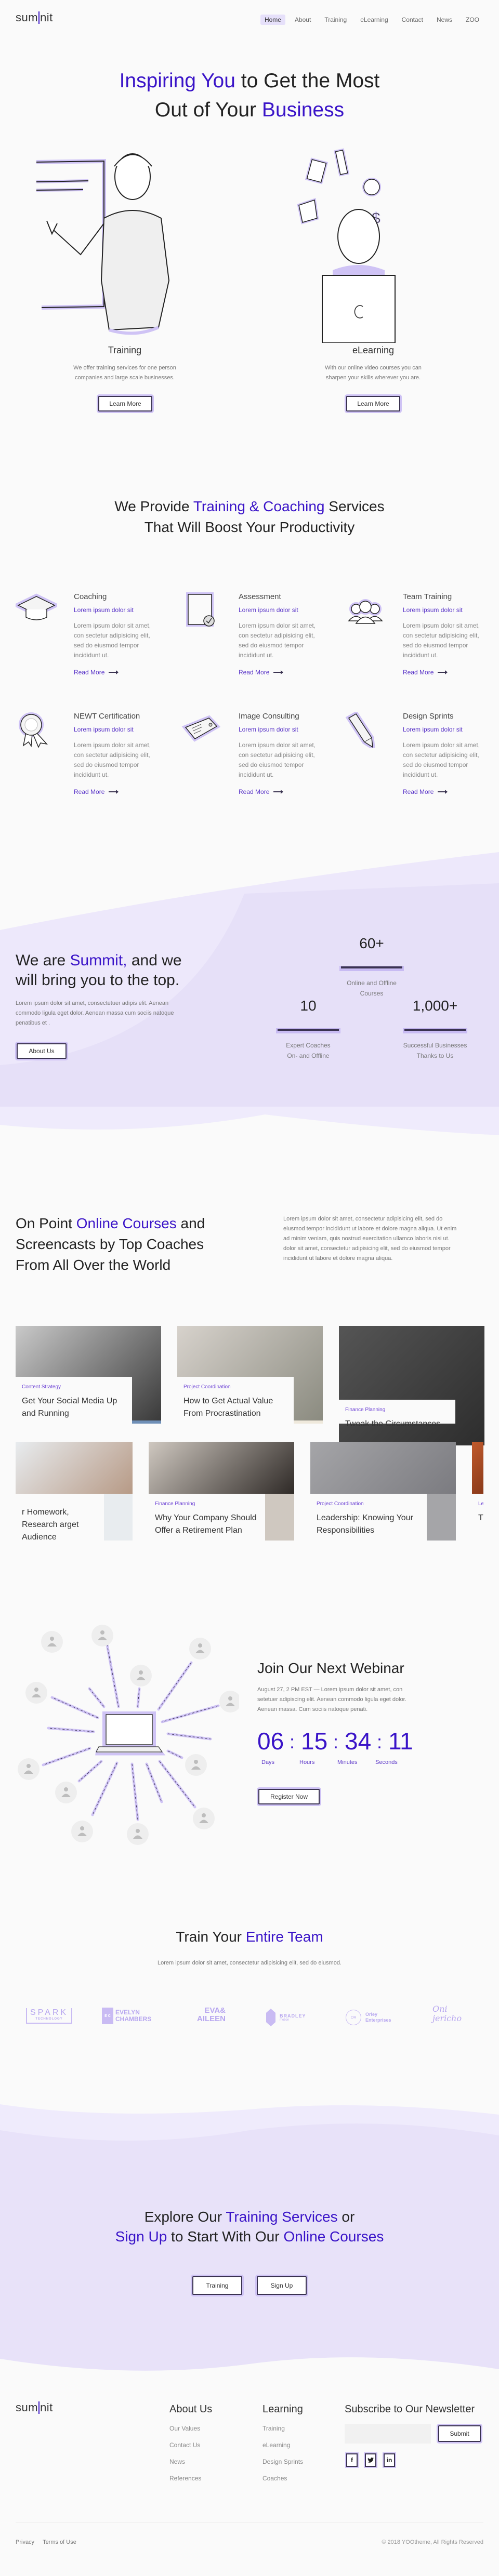 Image resolution: width=499 pixels, height=2576 pixels. Describe the element at coordinates (36, 606) in the screenshot. I see `graduation-cap-icon` at that location.